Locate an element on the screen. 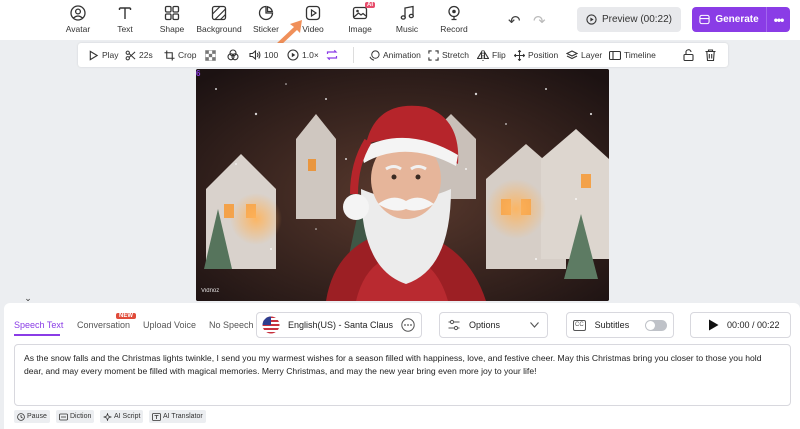 The width and height of the screenshot is (800, 429). collapse-chevron-icon: ⌄ is located at coordinates (28, 298).